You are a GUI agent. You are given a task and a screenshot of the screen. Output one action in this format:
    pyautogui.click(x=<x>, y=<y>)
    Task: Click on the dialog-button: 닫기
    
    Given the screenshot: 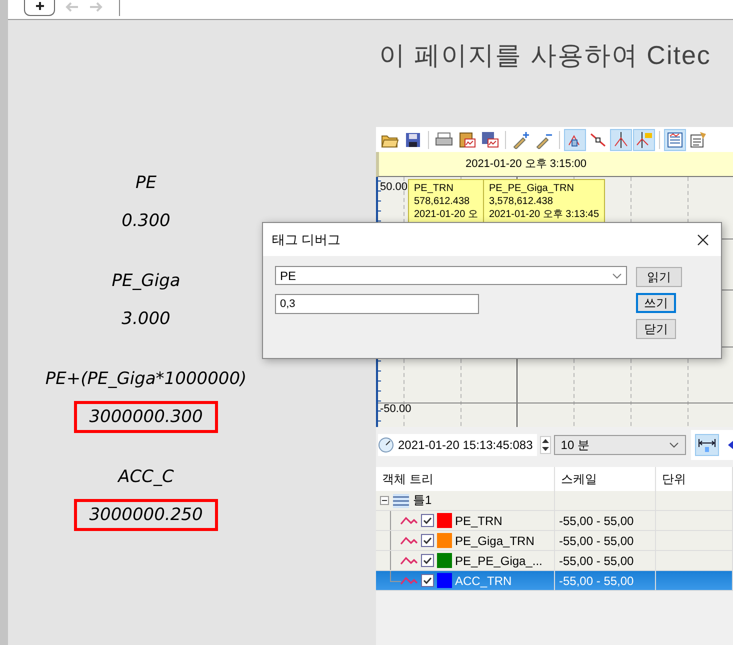 What is the action you would take?
    pyautogui.click(x=656, y=329)
    